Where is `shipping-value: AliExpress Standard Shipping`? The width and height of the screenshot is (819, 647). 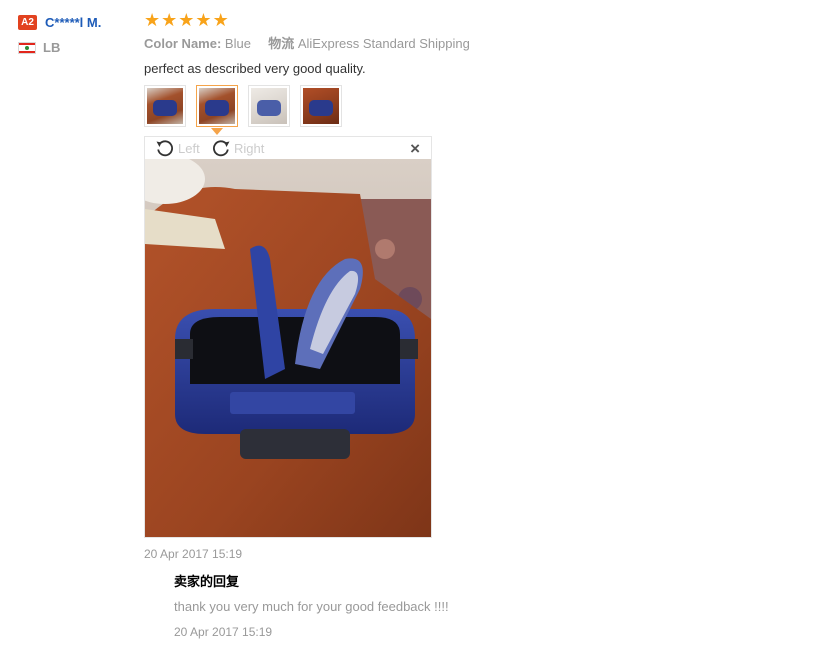
shipping-value: AliExpress Standard Shipping is located at coordinates (383, 43).